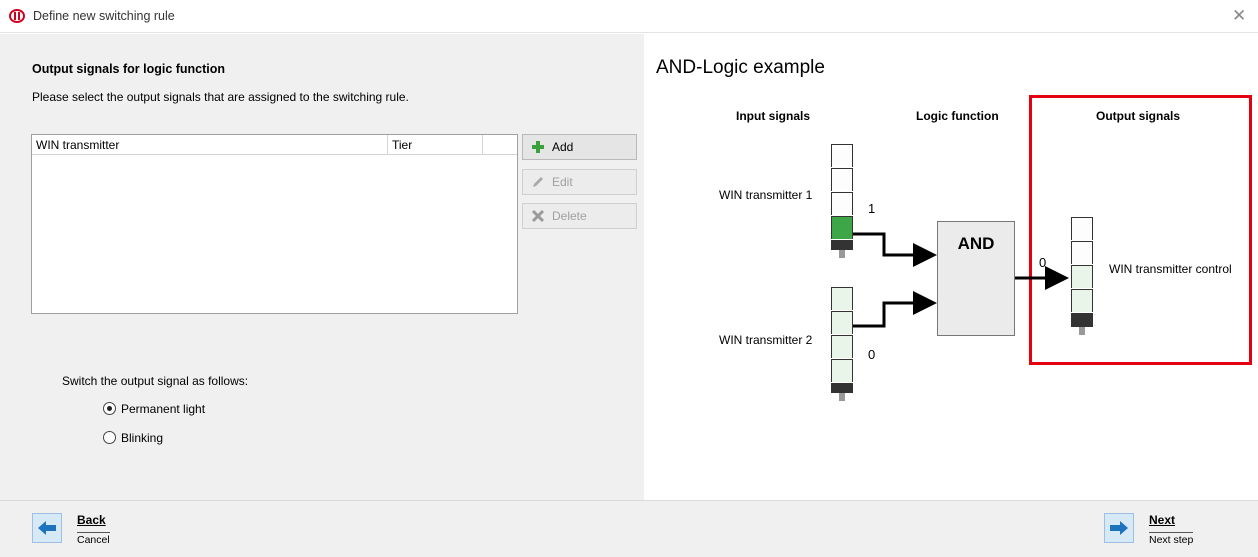 The width and height of the screenshot is (1258, 557). Describe the element at coordinates (976, 278) in the screenshot. I see `and-logic-box: AND` at that location.